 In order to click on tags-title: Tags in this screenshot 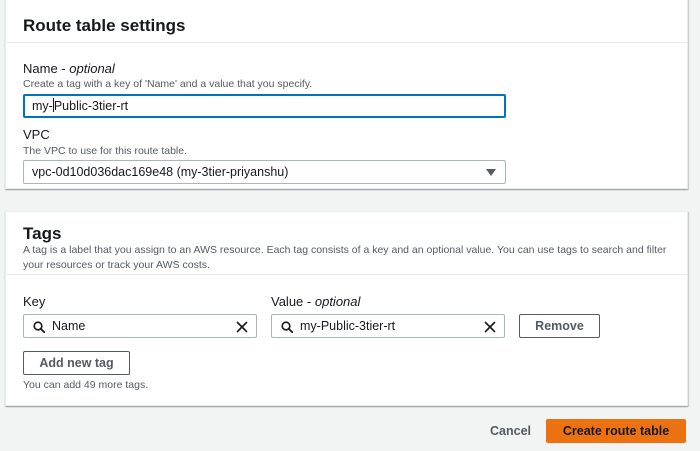, I will do `click(42, 233)`.